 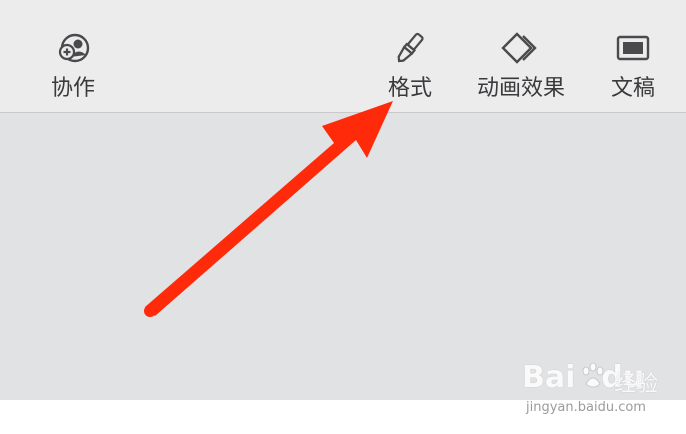 I want to click on baidu-watermark: Bai du 经验 jingyan.baidu.com, so click(x=597, y=390).